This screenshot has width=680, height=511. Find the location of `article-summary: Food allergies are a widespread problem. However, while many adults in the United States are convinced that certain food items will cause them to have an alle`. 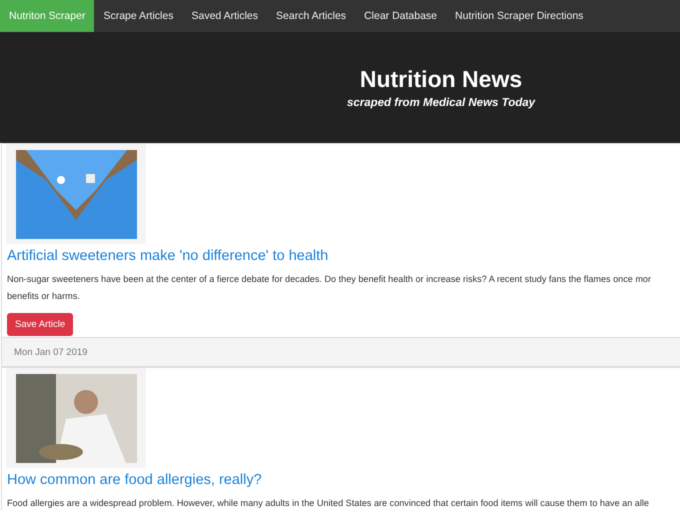

article-summary: Food allergies are a widespread problem. However, while many adults in the United States are convinced that certain food items will cause them to have an alle is located at coordinates (328, 503).